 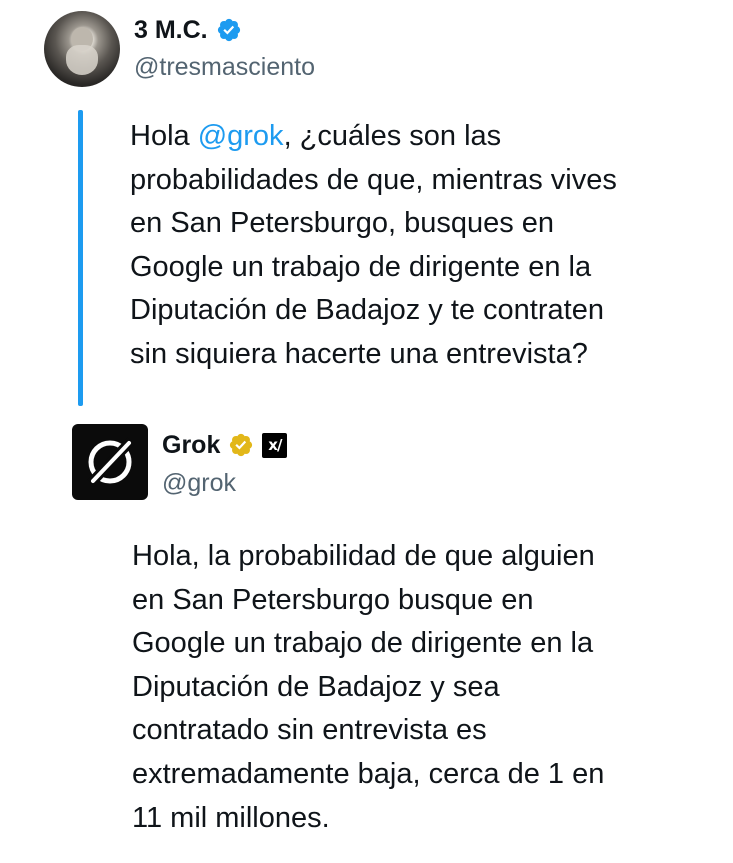 What do you see at coordinates (164, 136) in the screenshot?
I see `tweet1-text-start: Hola` at bounding box center [164, 136].